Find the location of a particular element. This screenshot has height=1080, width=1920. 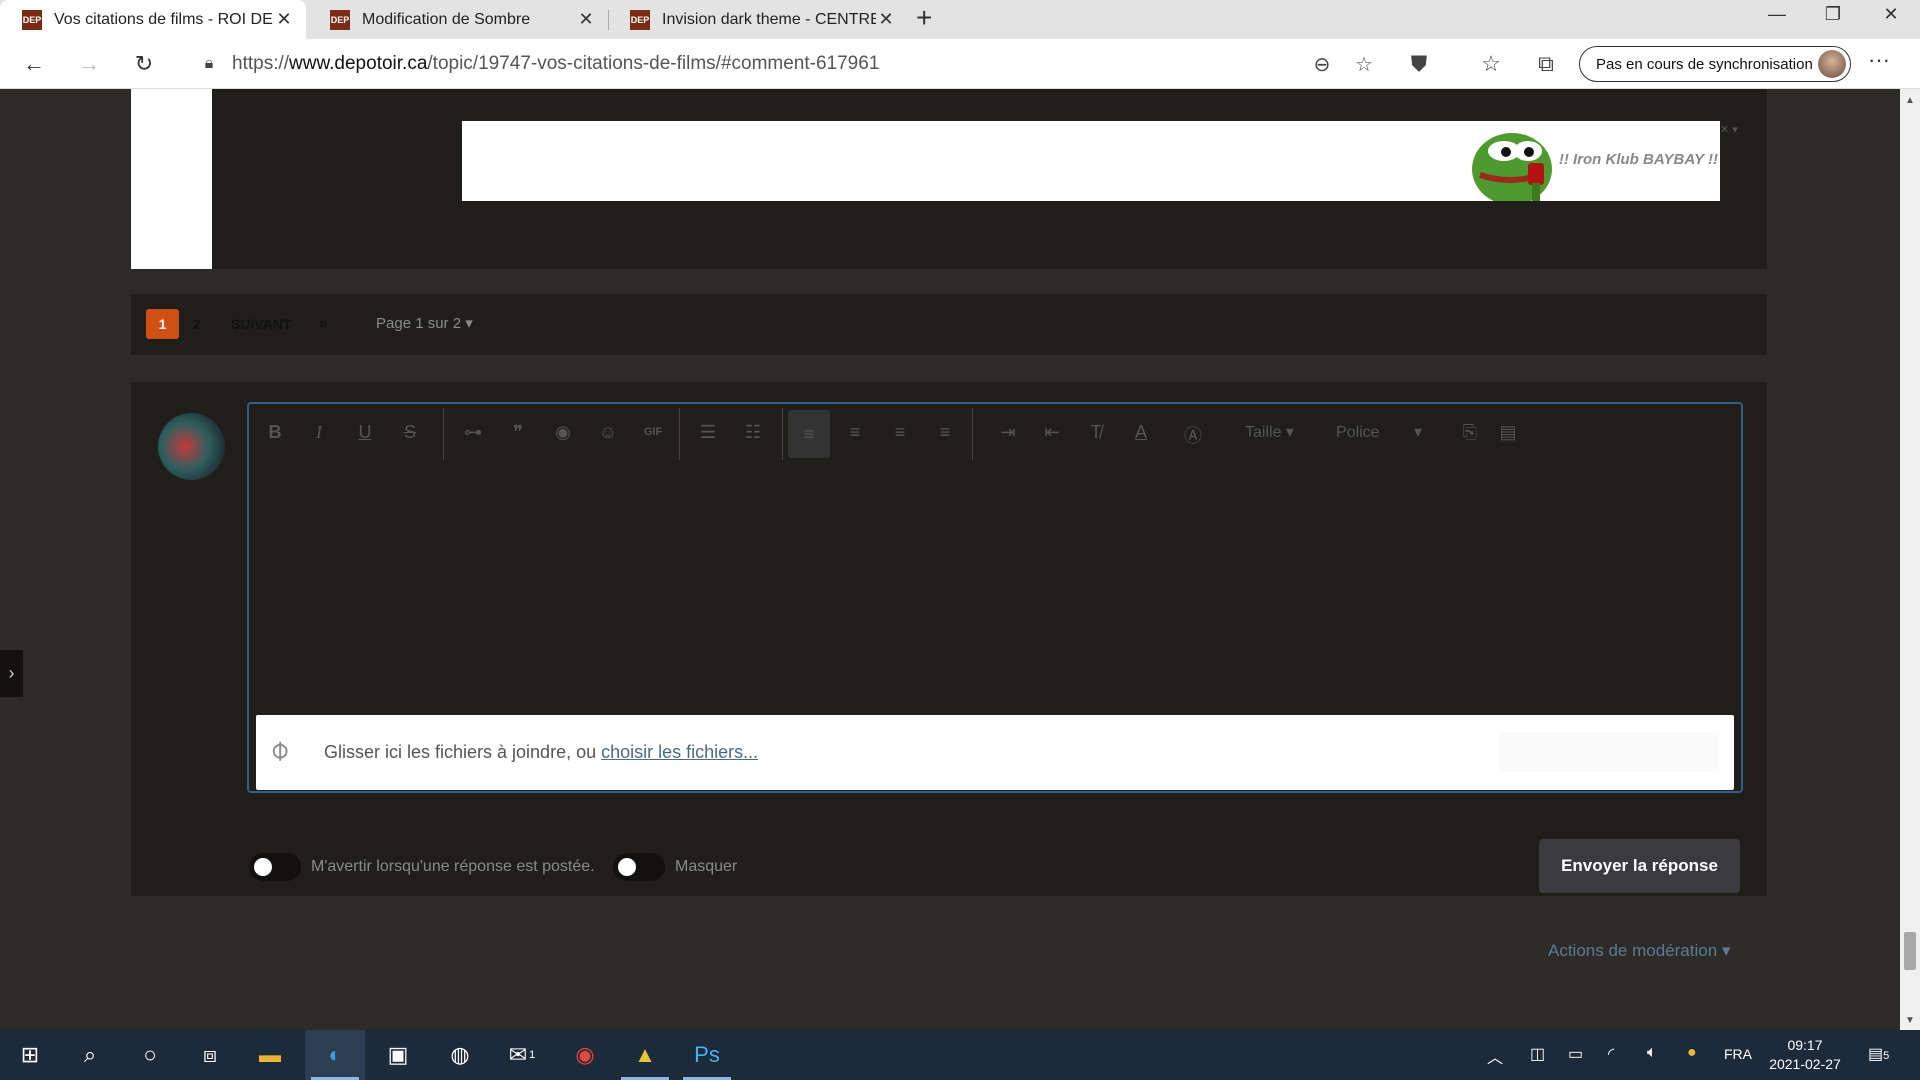

submit-reply-button: Envoyer la réponse is located at coordinates (1639, 866).